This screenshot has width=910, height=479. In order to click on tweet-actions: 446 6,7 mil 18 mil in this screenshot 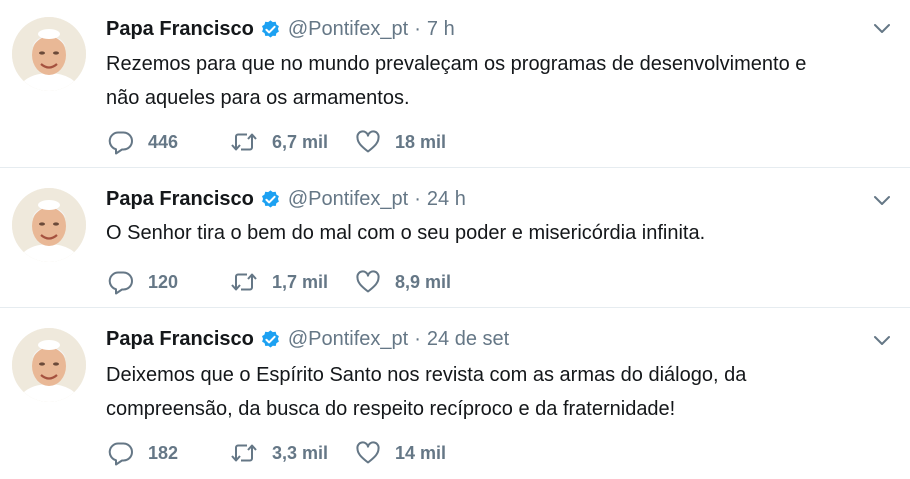, I will do `click(291, 142)`.